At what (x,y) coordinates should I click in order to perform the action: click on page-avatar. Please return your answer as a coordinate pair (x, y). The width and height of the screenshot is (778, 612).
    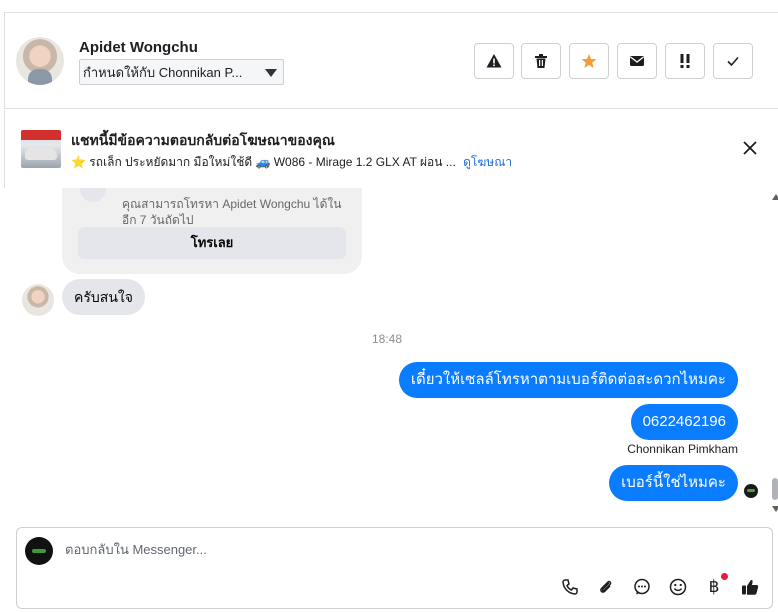
    Looking at the image, I should click on (39, 551).